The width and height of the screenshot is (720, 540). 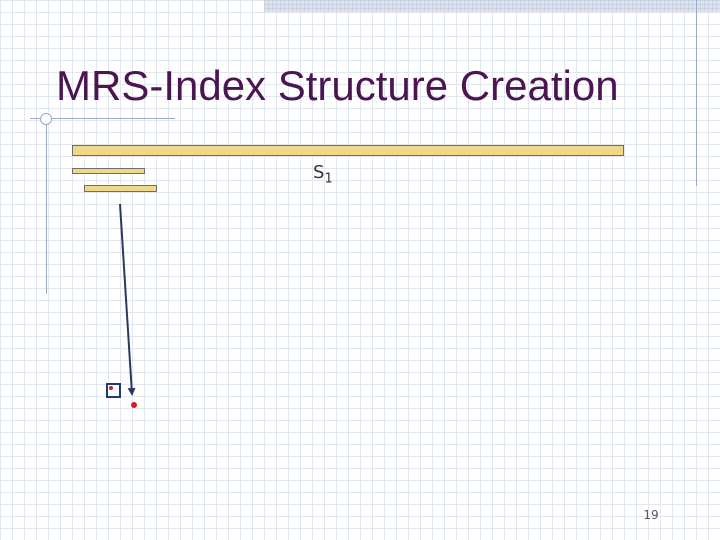 I want to click on mapping-arrow, so click(x=127, y=299).